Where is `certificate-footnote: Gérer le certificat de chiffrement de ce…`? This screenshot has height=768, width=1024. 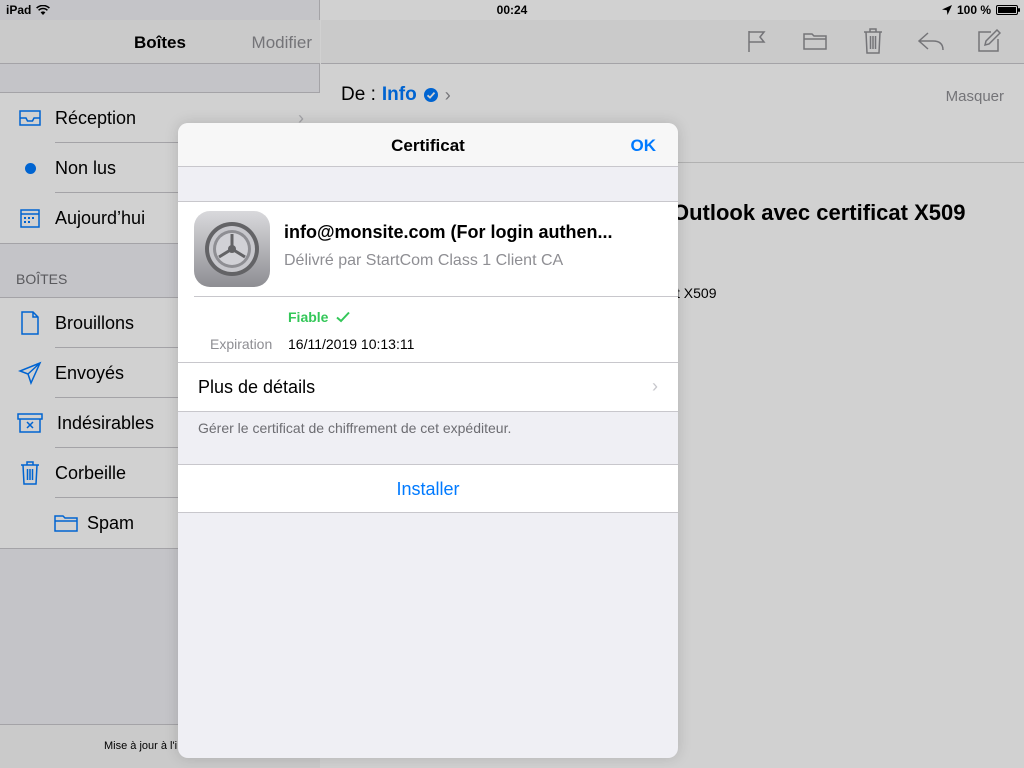 certificate-footnote: Gérer le certificat de chiffrement de ce… is located at coordinates (355, 428).